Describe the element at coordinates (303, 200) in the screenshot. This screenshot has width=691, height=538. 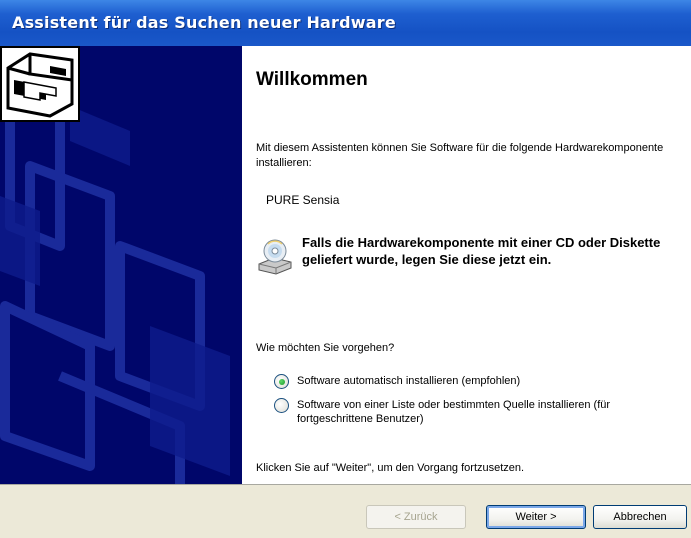
I see `device-name: PURE Sensia` at that location.